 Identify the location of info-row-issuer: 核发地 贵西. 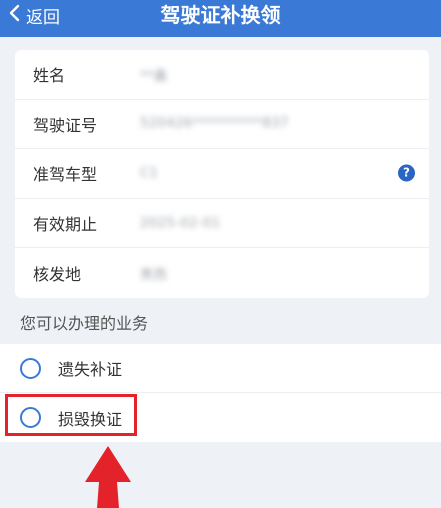
(222, 273).